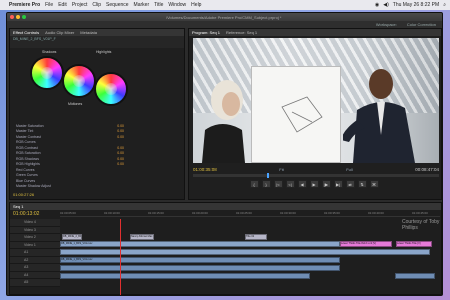 The width and height of the screenshot is (450, 300). Describe the element at coordinates (278, 184) in the screenshot. I see `go-to-in-button: |<` at that location.